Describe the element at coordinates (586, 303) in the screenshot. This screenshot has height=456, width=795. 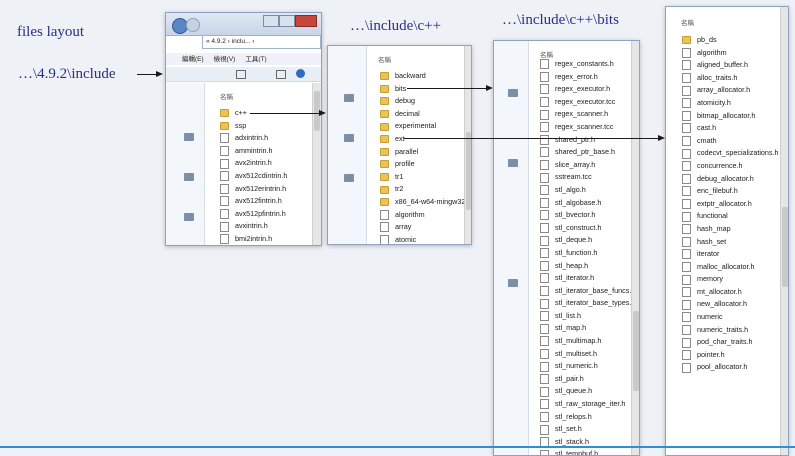
I see `file-item: stl_iterator_base_types.h` at that location.